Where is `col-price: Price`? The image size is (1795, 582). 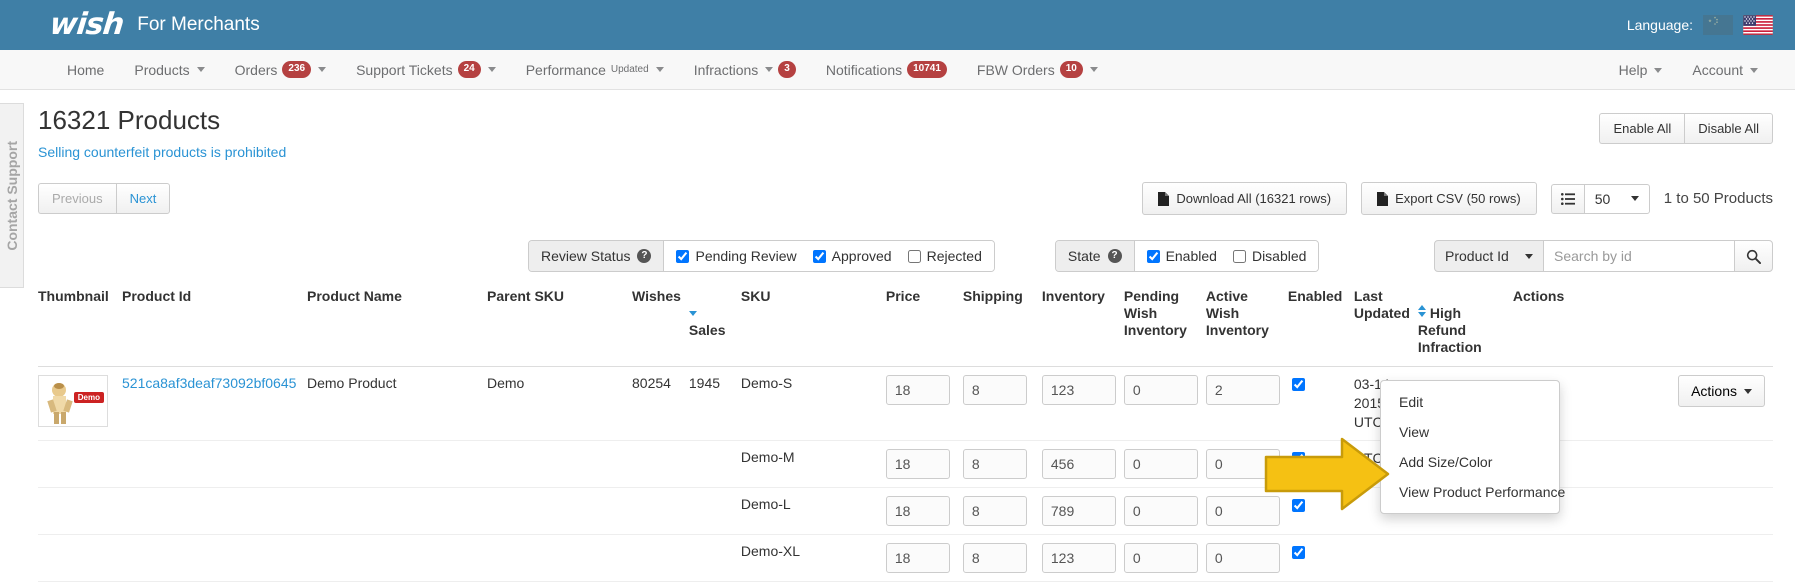
col-price: Price is located at coordinates (924, 327).